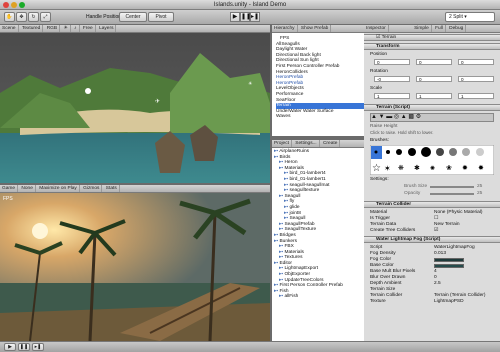  Describe the element at coordinates (255, 17) in the screenshot. I see `step-button: ▸❚` at that location.